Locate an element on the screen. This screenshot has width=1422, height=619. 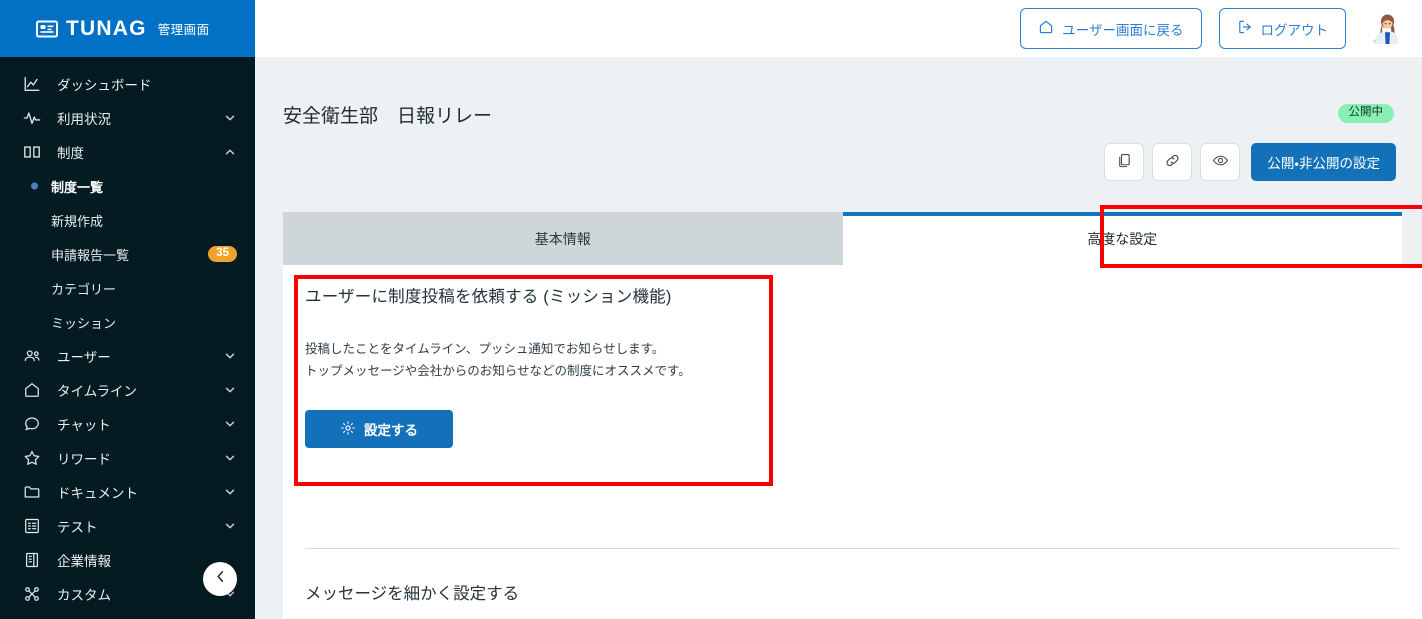
sidebar-item-usage: 利用状況 is located at coordinates (127, 118).